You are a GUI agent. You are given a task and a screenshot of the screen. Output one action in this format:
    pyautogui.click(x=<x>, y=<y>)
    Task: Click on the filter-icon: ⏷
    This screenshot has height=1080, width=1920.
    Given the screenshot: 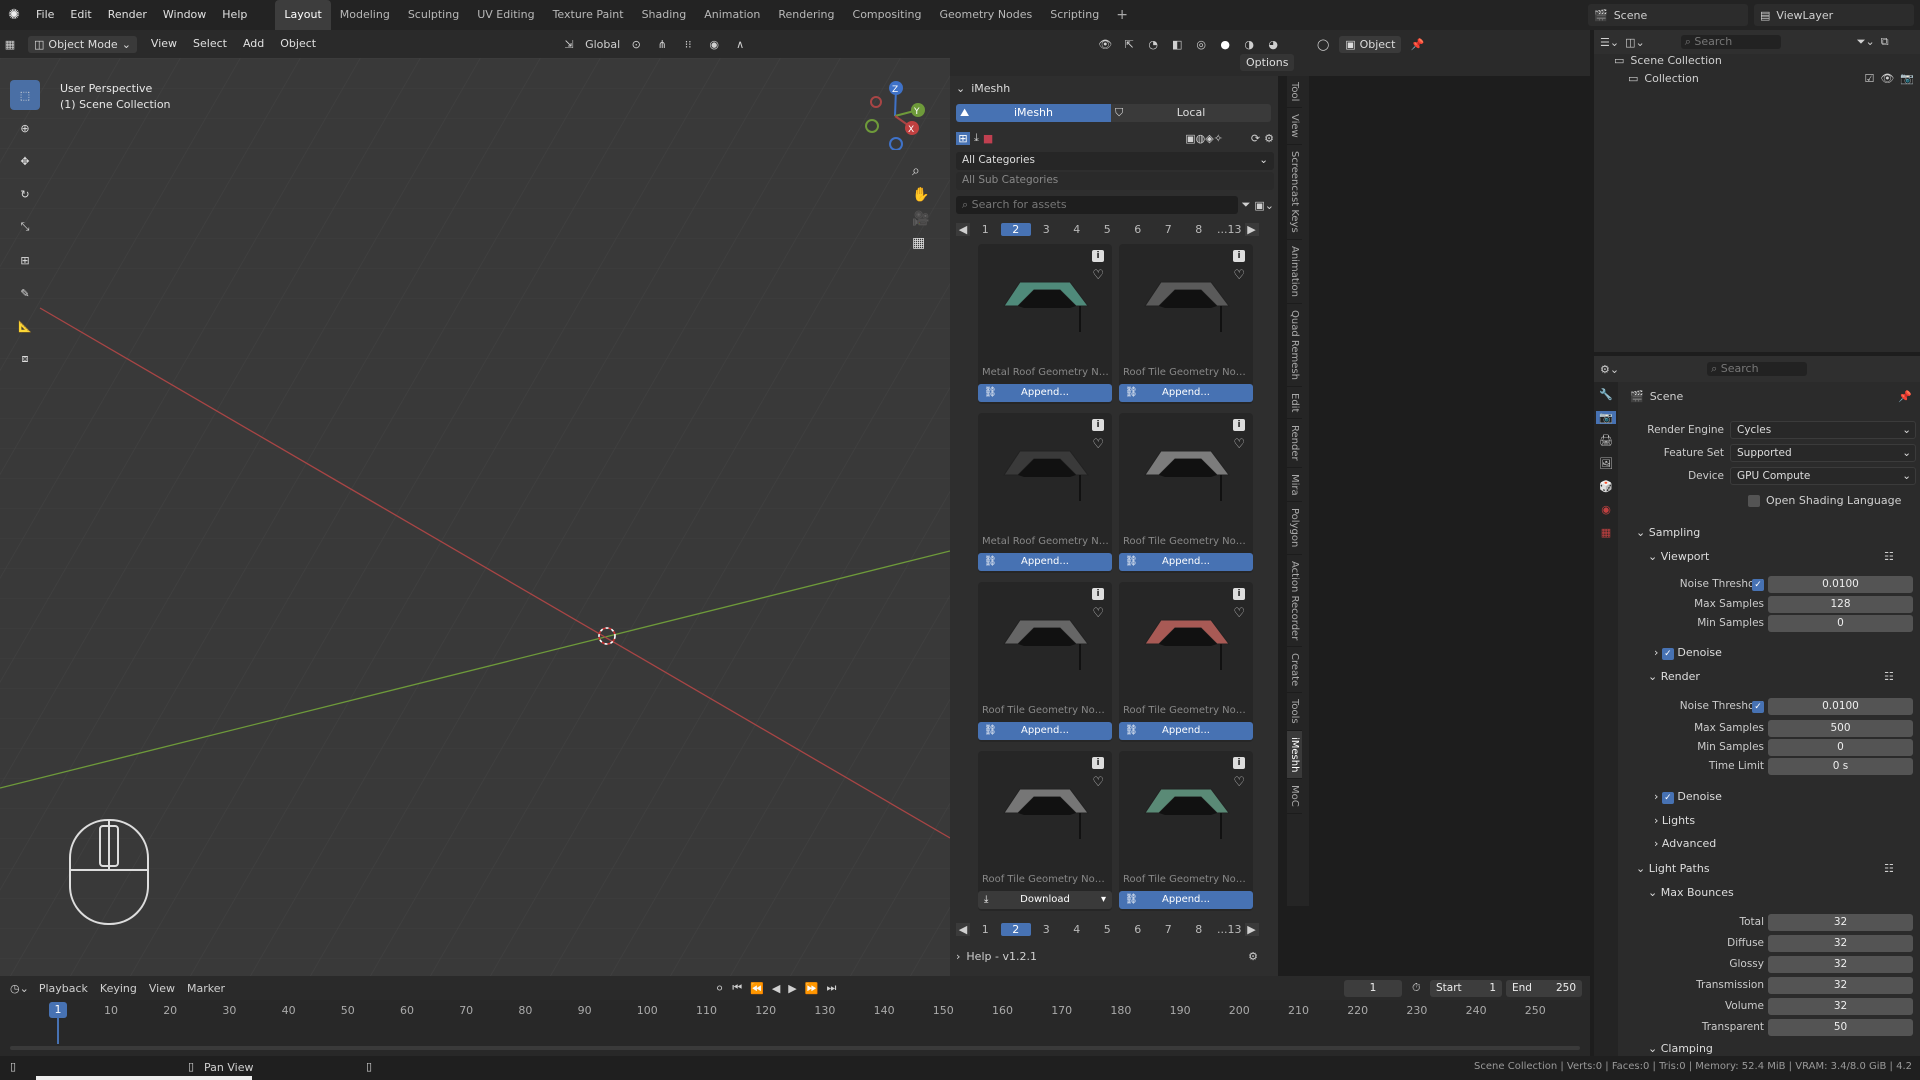 What is the action you would take?
    pyautogui.click(x=1246, y=205)
    